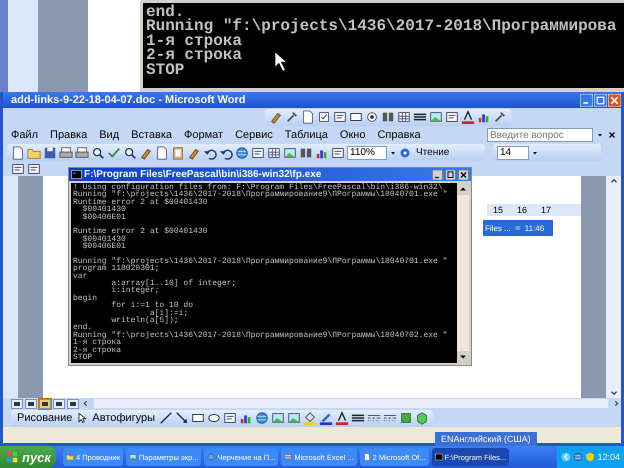 The width and height of the screenshot is (624, 468). I want to click on console-line: ! Using configuration files from: F:\Program Files\FreePascal\bin\i386-win32\, so click(258, 188).